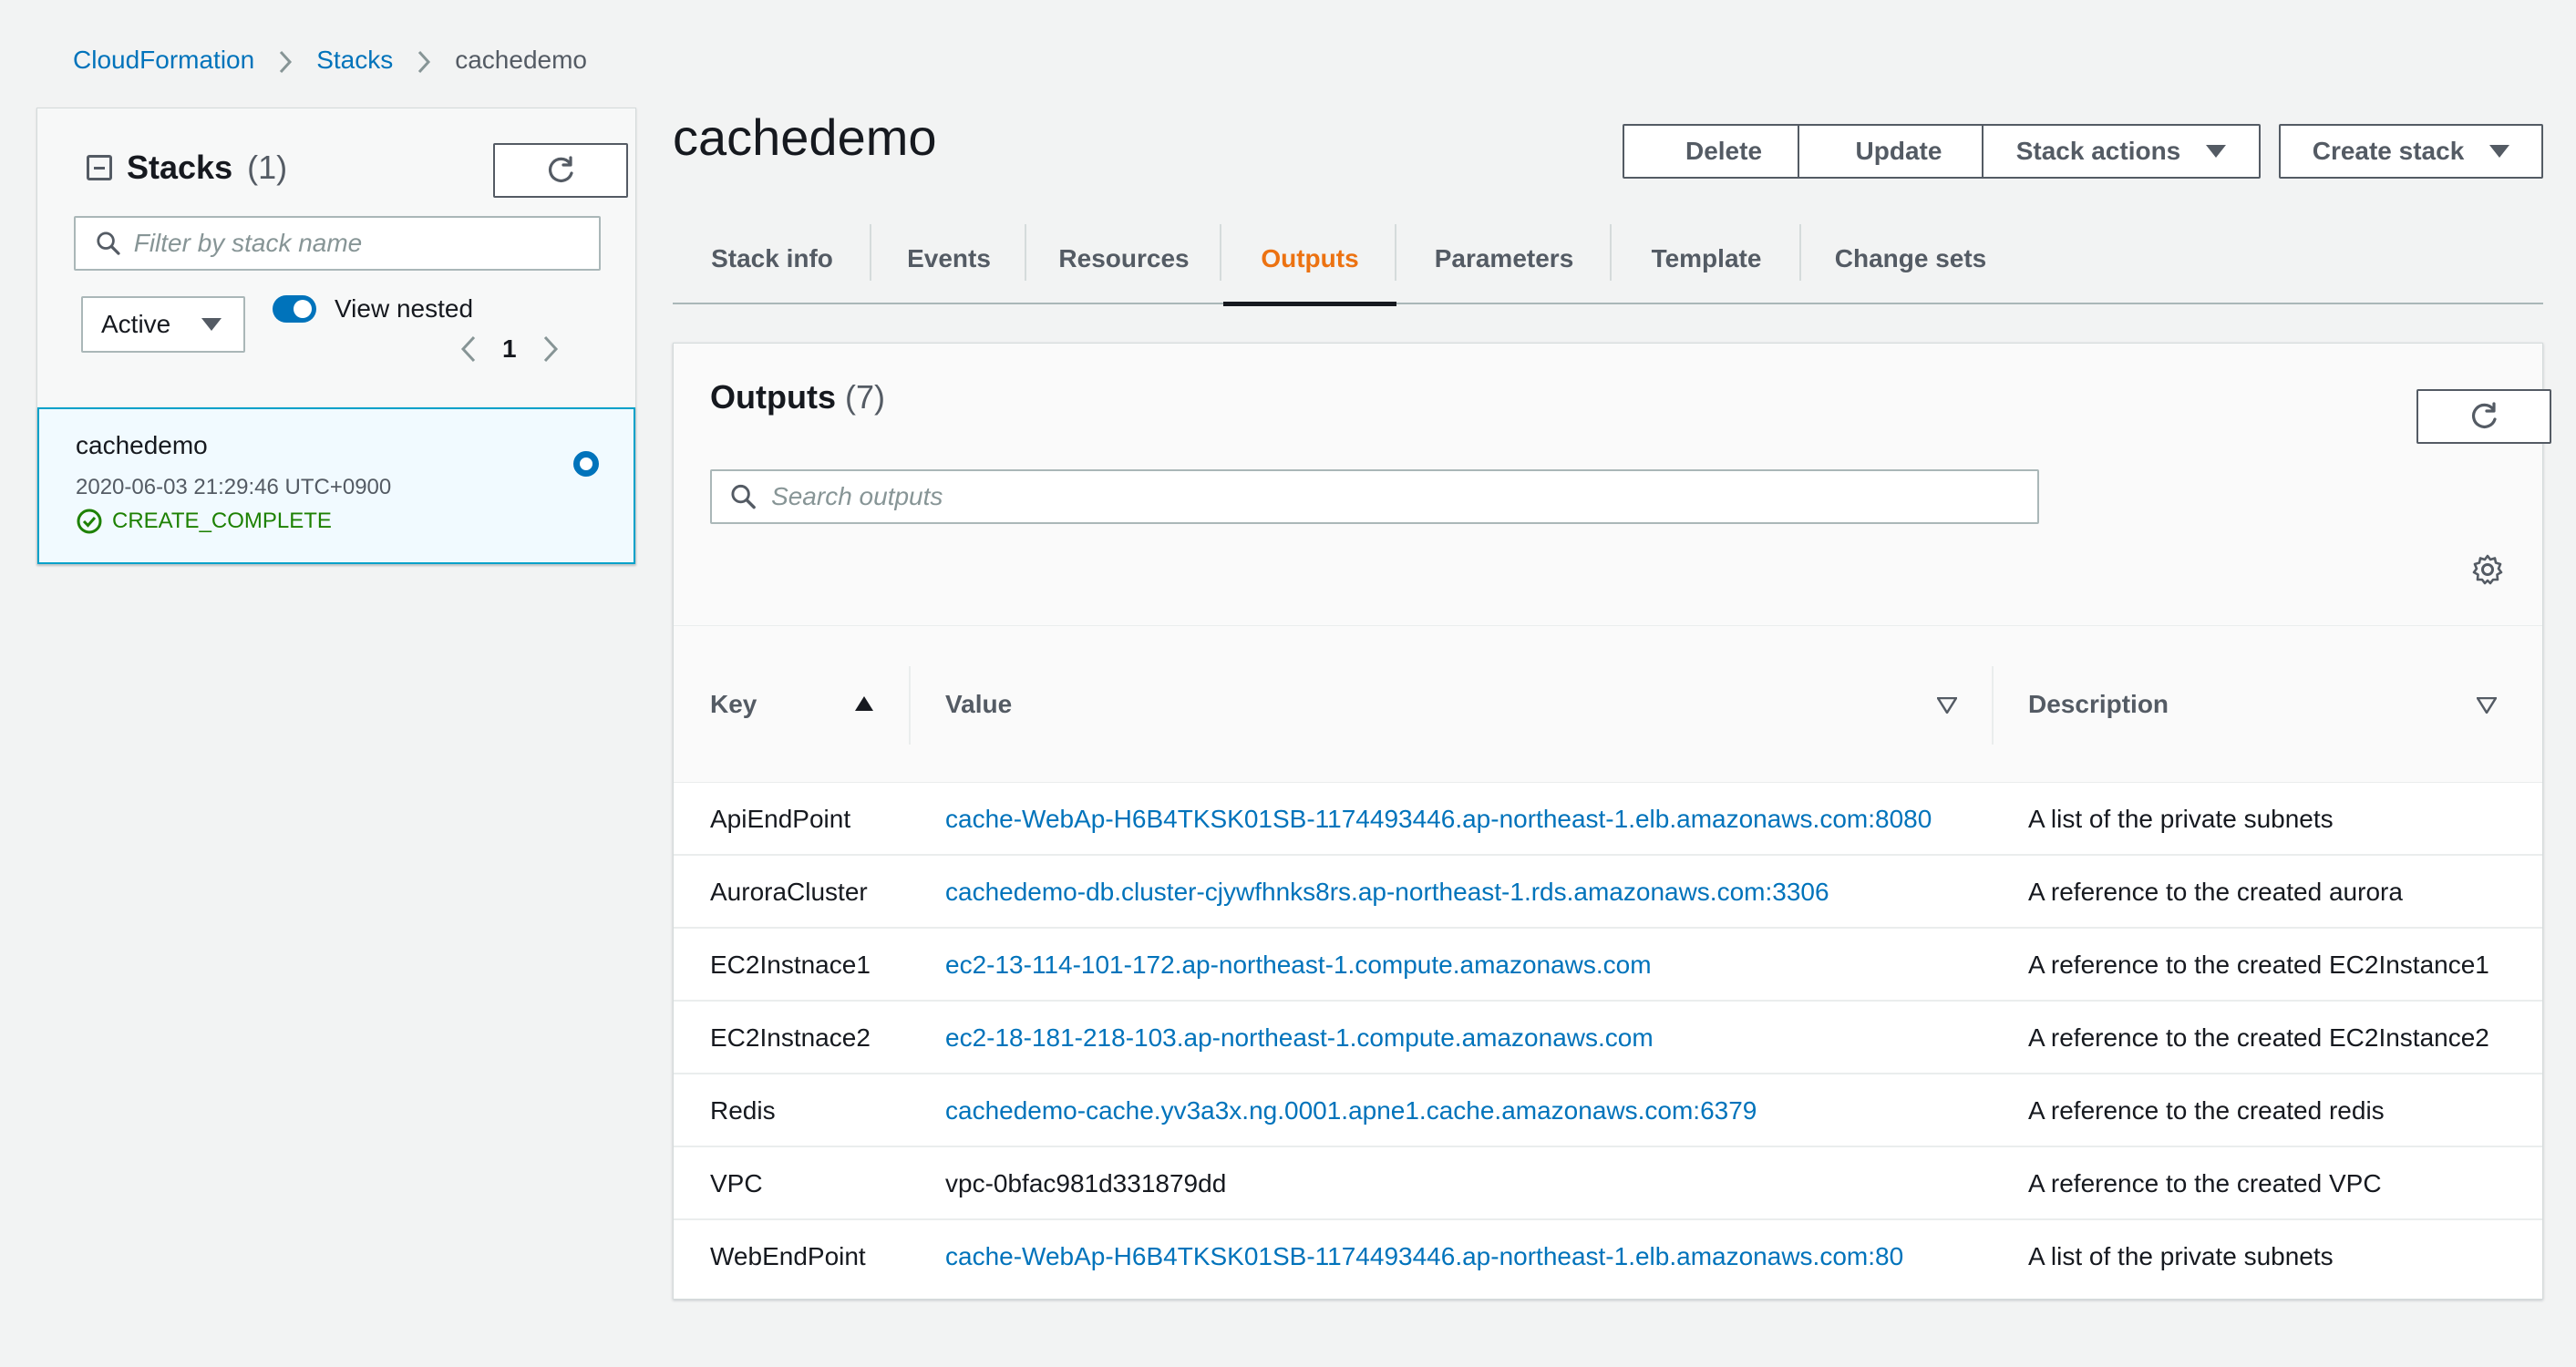  I want to click on stack-status: CREATE_COMPLETE, so click(204, 521).